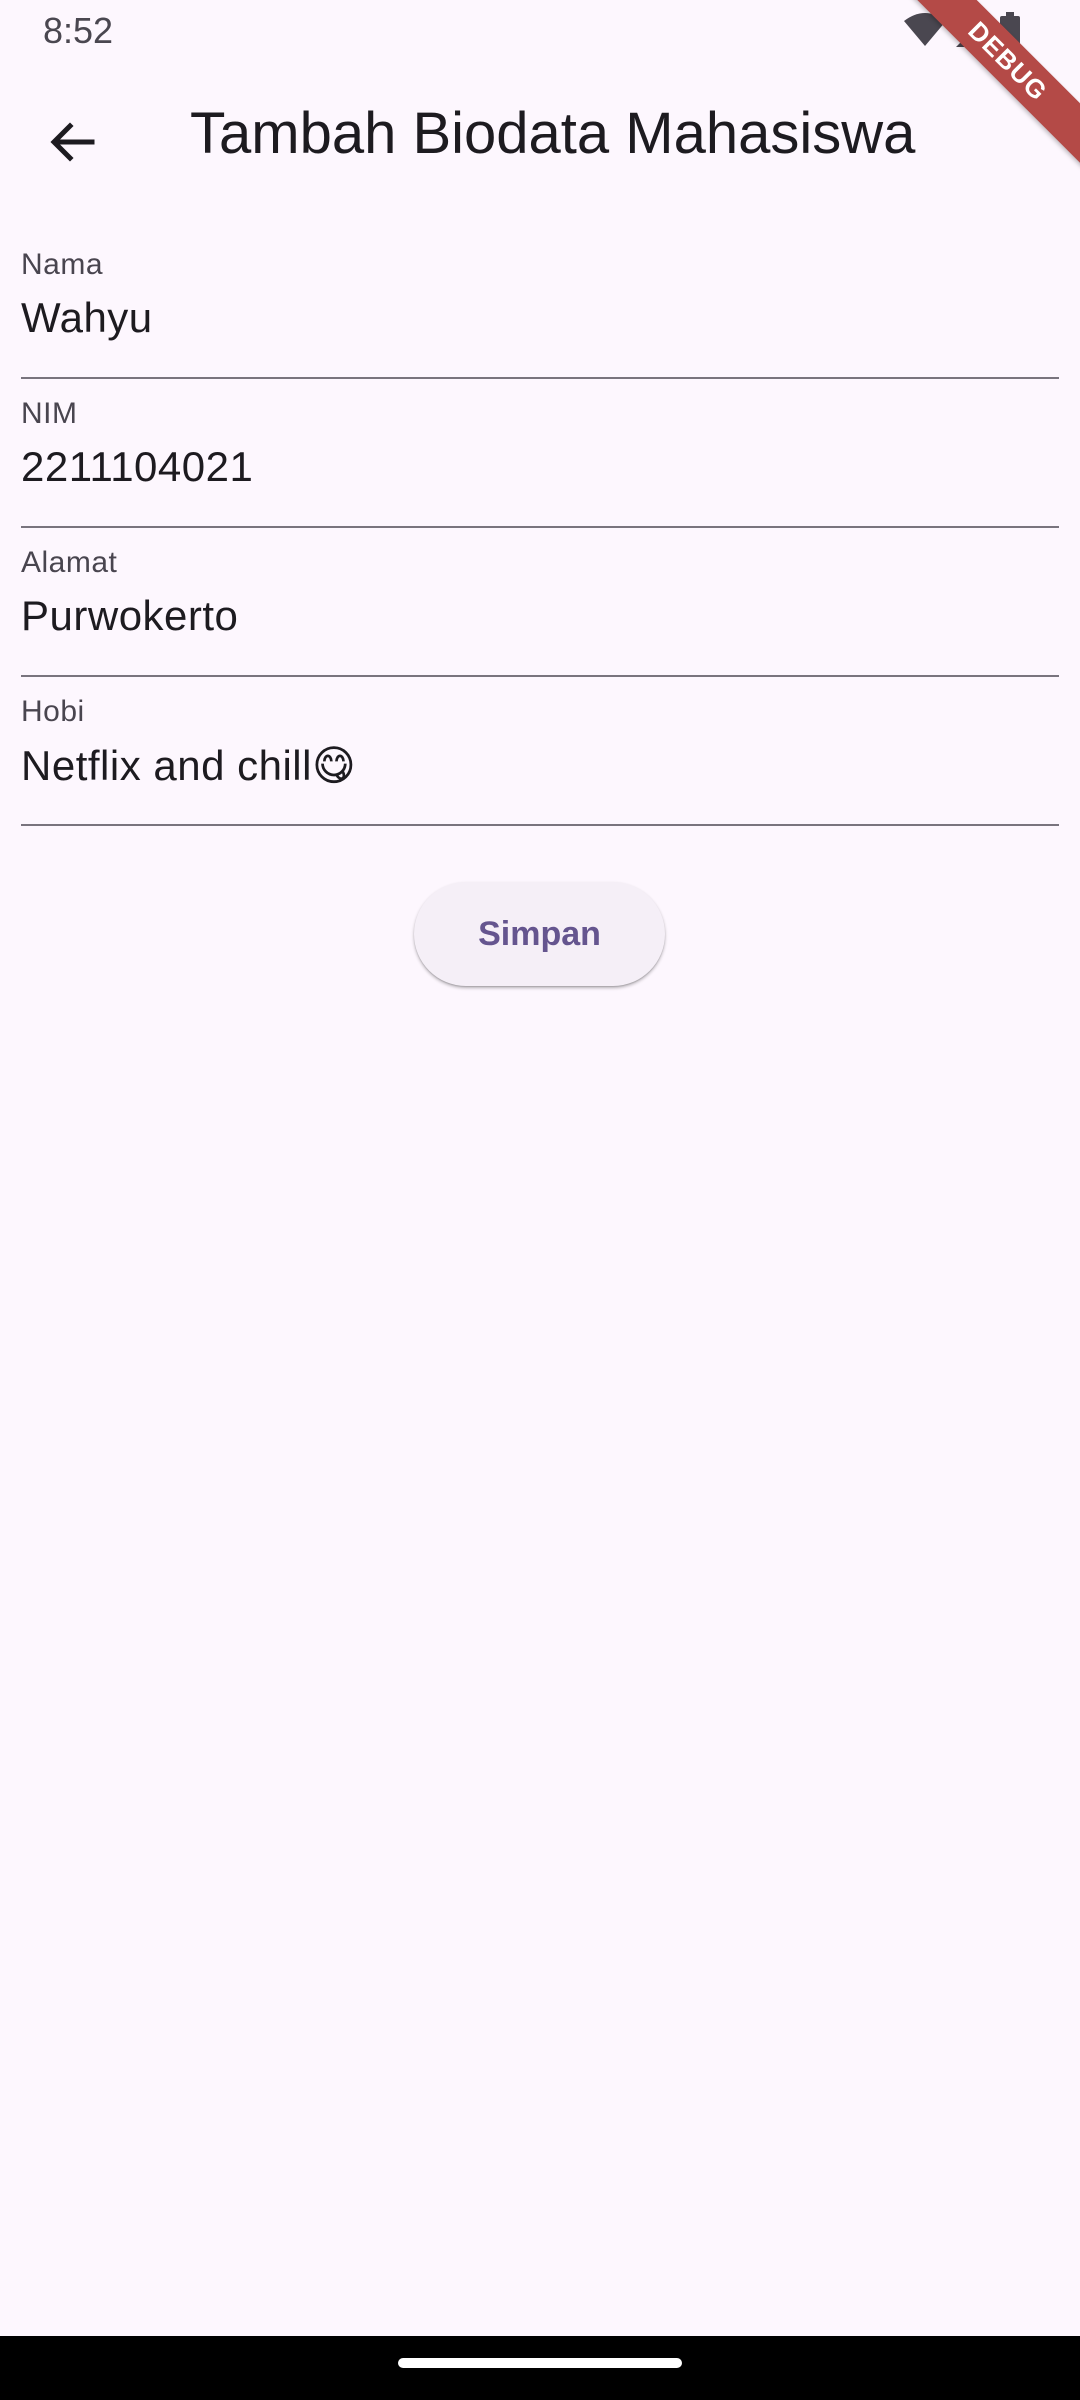 The image size is (1080, 2400). Describe the element at coordinates (62, 264) in the screenshot. I see `nama-label: Nama` at that location.